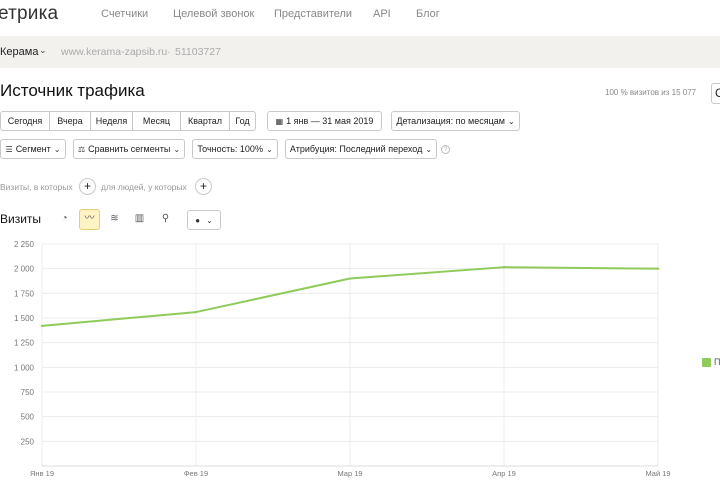 This screenshot has height=480, width=720. What do you see at coordinates (24, 343) in the screenshot?
I see `y-tick-label: 1 250` at bounding box center [24, 343].